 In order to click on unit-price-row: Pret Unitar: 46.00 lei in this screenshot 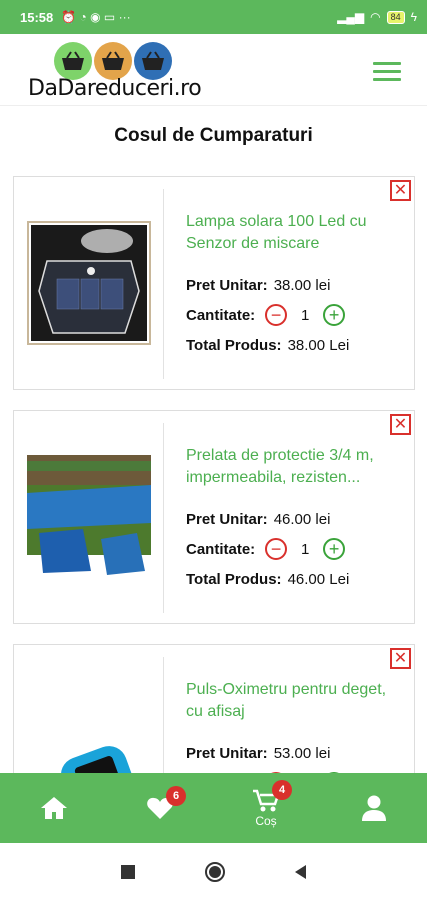, I will do `click(258, 519)`.